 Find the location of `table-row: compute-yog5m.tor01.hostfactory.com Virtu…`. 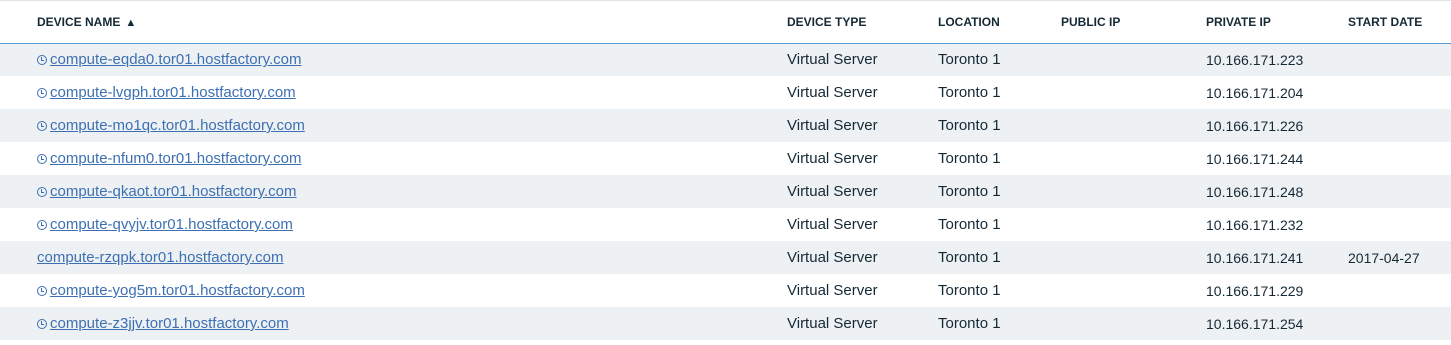

table-row: compute-yog5m.tor01.hostfactory.com Virtu… is located at coordinates (725, 290).